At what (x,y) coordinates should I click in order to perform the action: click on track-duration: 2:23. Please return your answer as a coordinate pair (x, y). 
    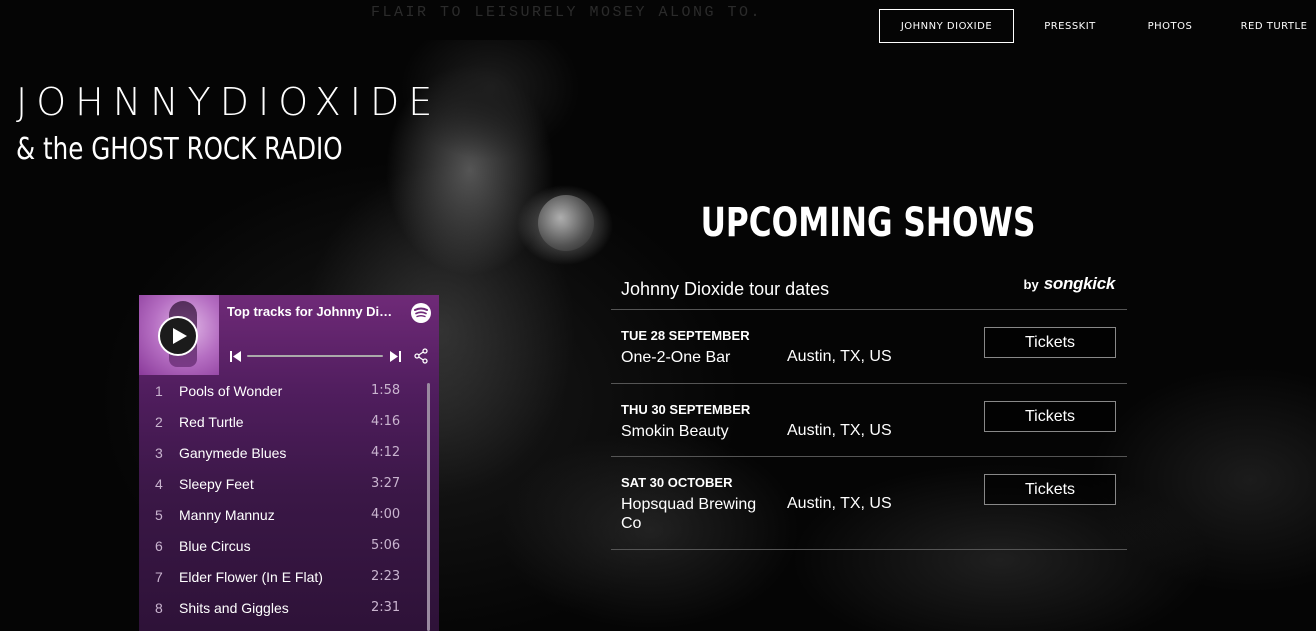
    Looking at the image, I should click on (386, 576).